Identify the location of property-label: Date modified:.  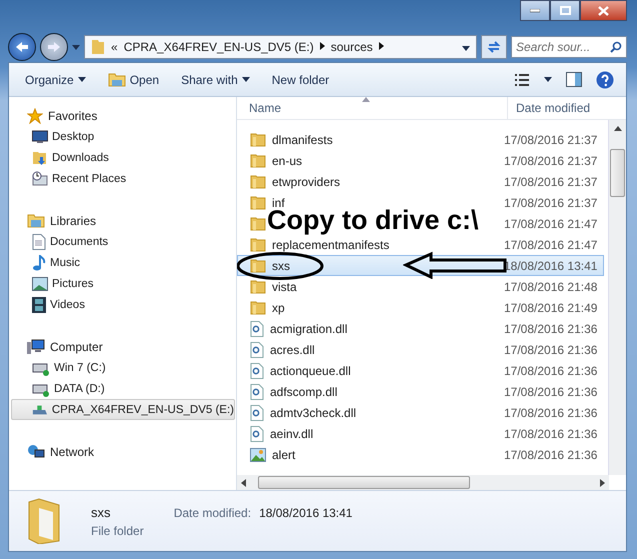
(213, 513).